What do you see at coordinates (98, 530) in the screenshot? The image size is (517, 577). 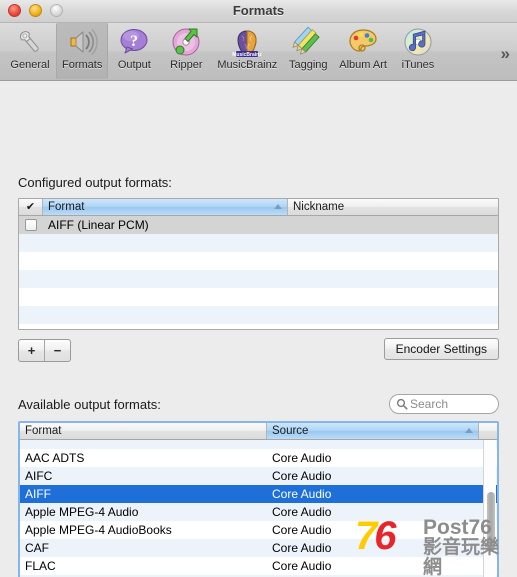 I see `cell-format: Apple MPEG-4 AudioBooks` at bounding box center [98, 530].